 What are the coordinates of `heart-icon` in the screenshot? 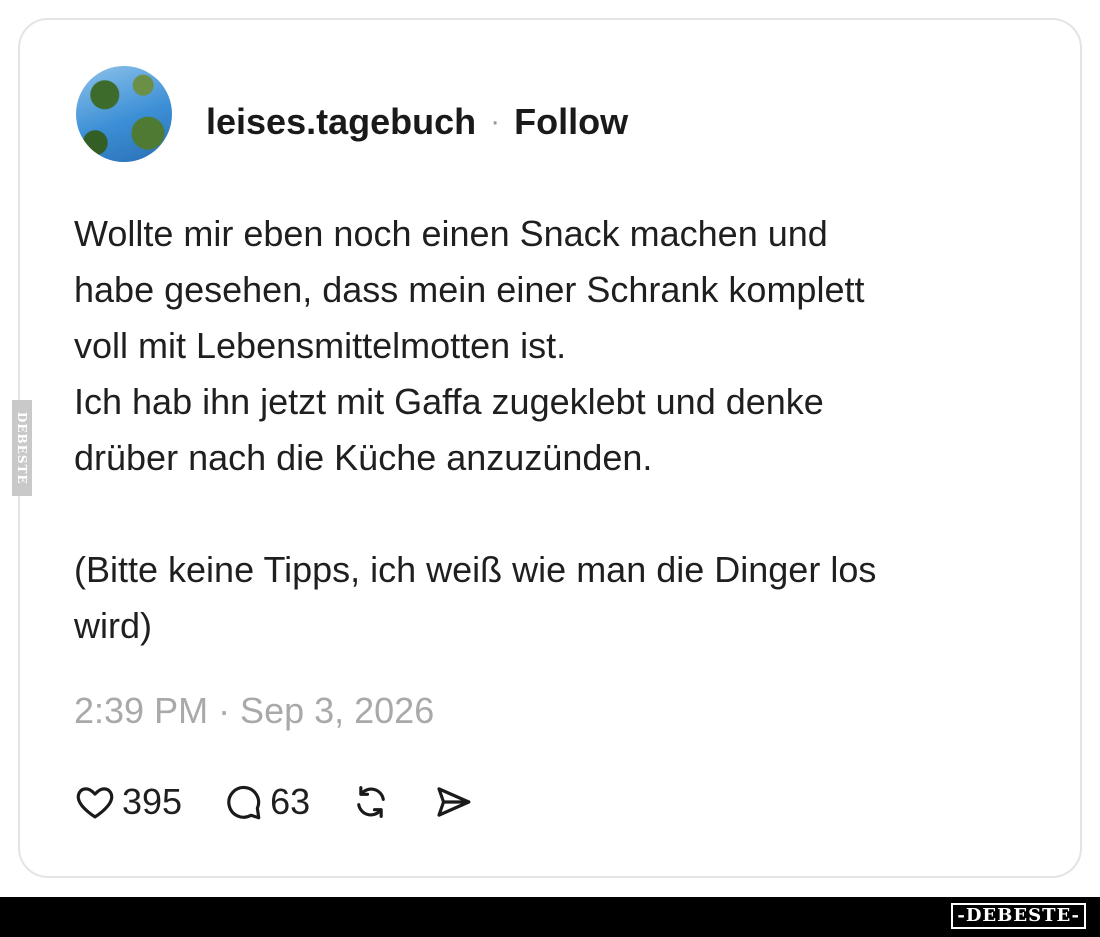 It's located at (95, 802).